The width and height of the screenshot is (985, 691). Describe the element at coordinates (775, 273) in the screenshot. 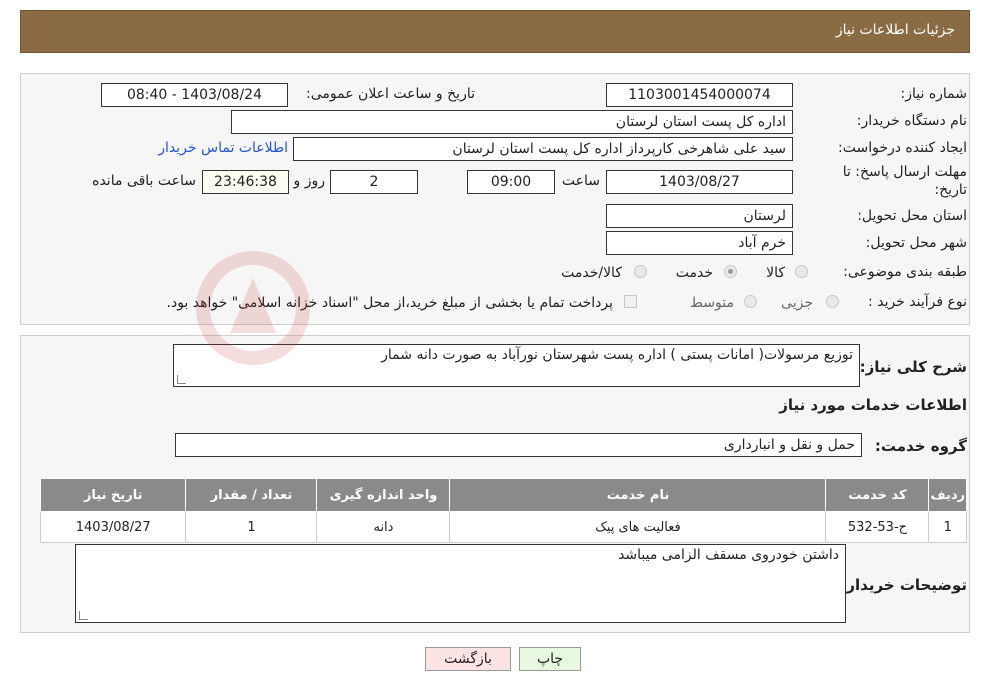

I see `category-goods-label: کالا` at that location.